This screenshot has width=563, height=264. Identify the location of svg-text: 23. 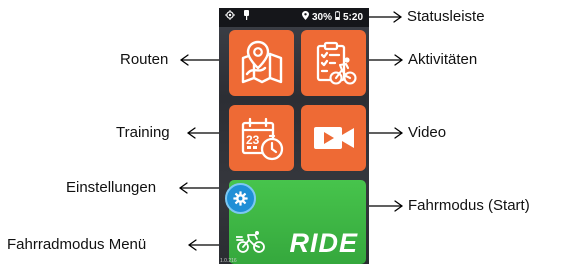
(253, 140).